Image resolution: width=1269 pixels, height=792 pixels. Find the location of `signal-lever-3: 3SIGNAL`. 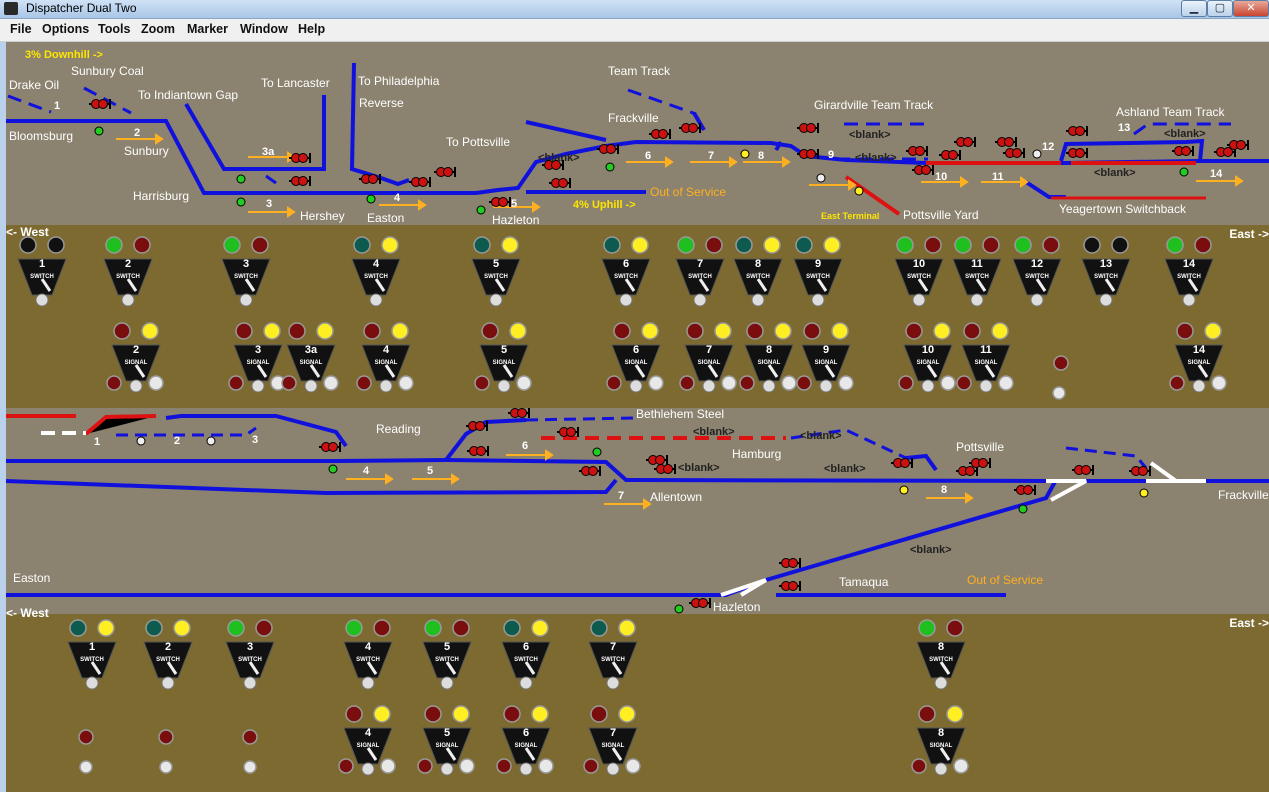

signal-lever-3: 3SIGNAL is located at coordinates (257, 357).